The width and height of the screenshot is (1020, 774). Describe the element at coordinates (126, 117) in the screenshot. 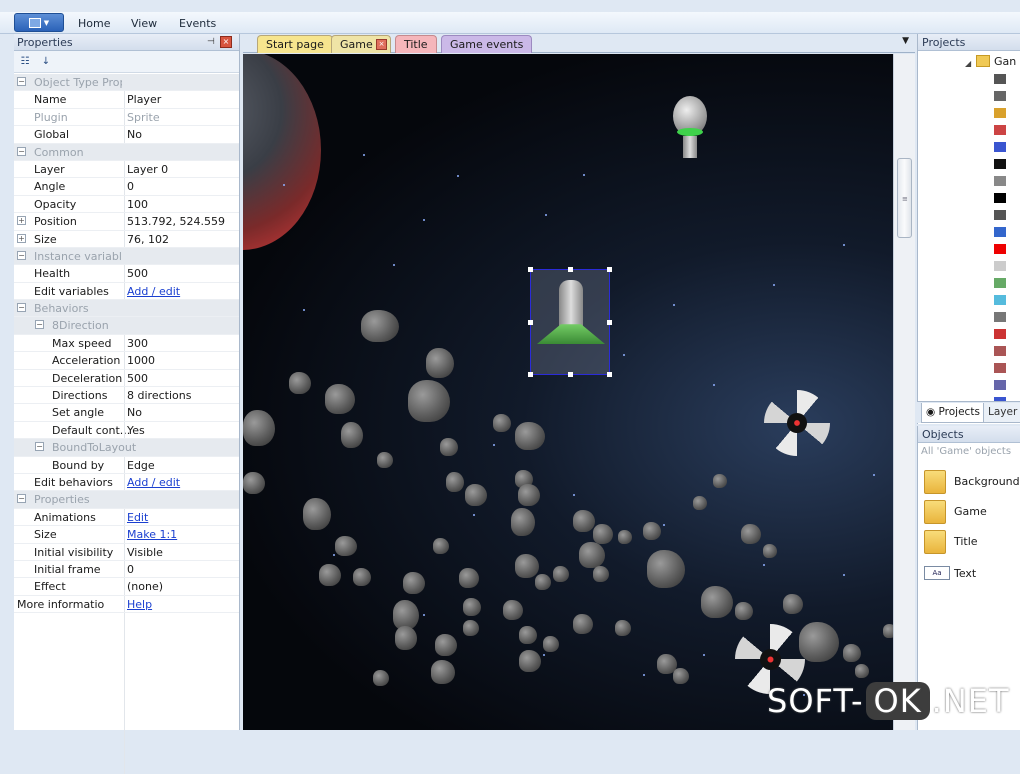

I see `property-row: Plugin Sprite` at that location.